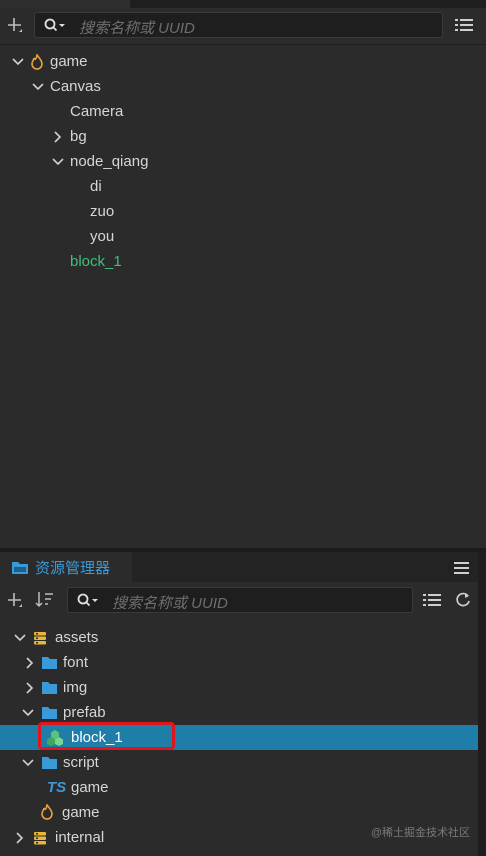  What do you see at coordinates (80, 837) in the screenshot?
I see `asset-item-label: internal` at bounding box center [80, 837].